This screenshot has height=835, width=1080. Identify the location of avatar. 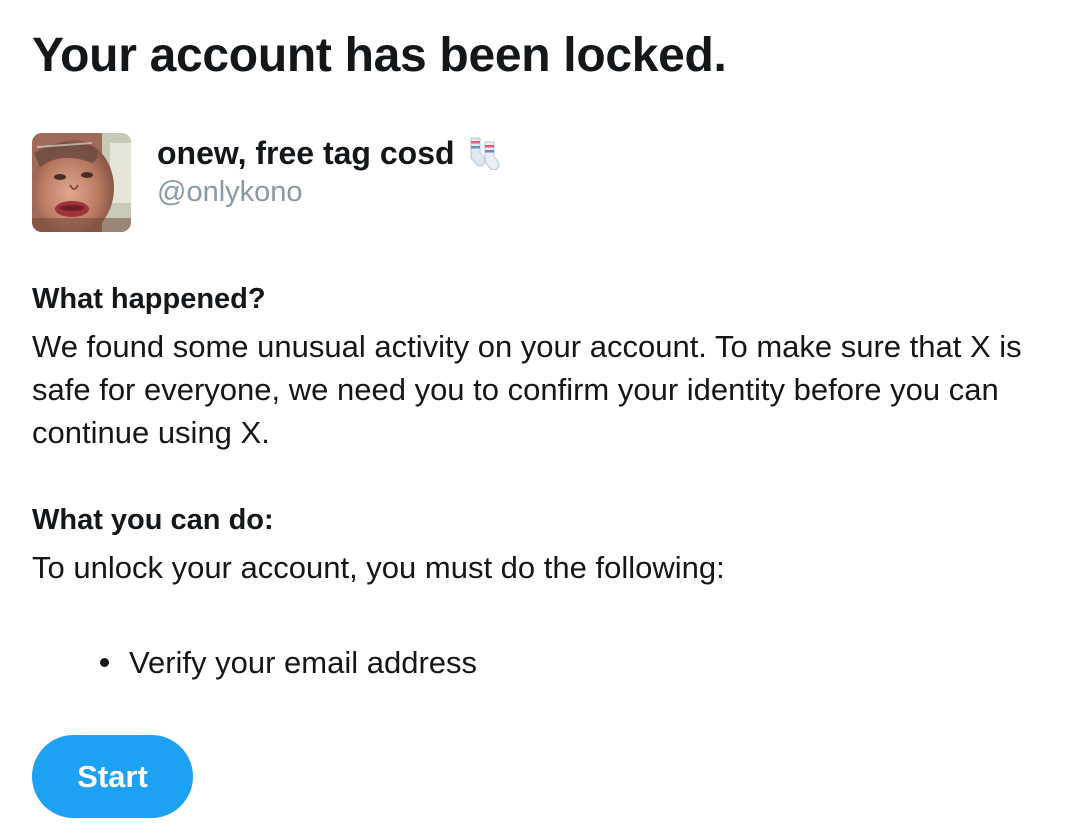
(81, 182).